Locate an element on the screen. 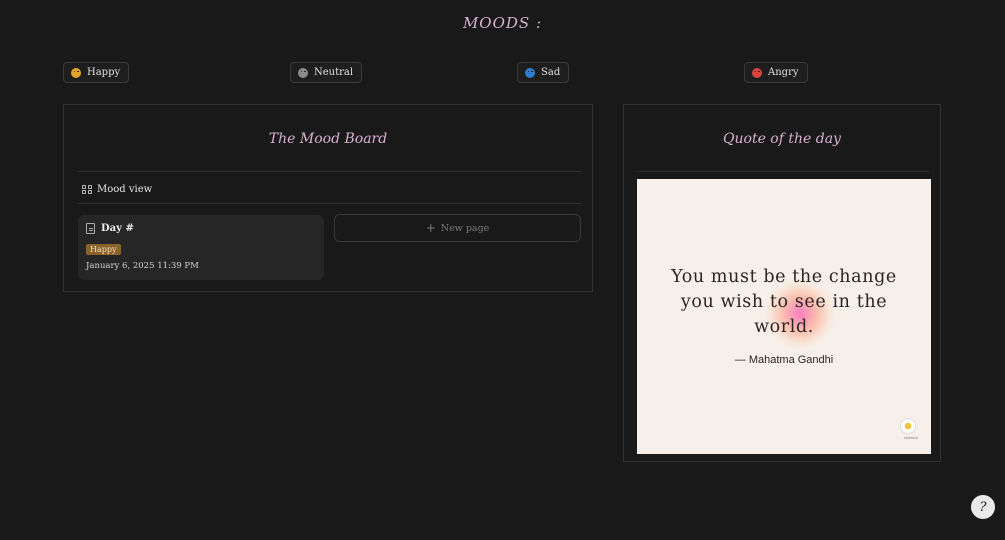 This screenshot has height=540, width=1005. help-button: ? is located at coordinates (983, 507).